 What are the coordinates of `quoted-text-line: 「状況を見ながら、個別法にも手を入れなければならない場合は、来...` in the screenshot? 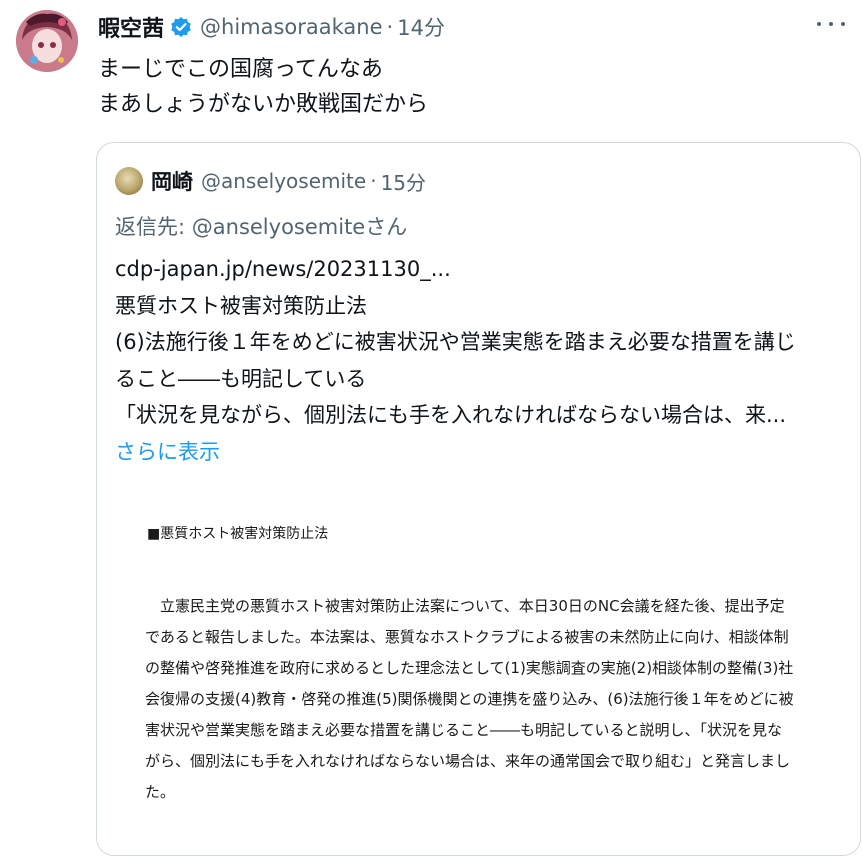 It's located at (451, 415).